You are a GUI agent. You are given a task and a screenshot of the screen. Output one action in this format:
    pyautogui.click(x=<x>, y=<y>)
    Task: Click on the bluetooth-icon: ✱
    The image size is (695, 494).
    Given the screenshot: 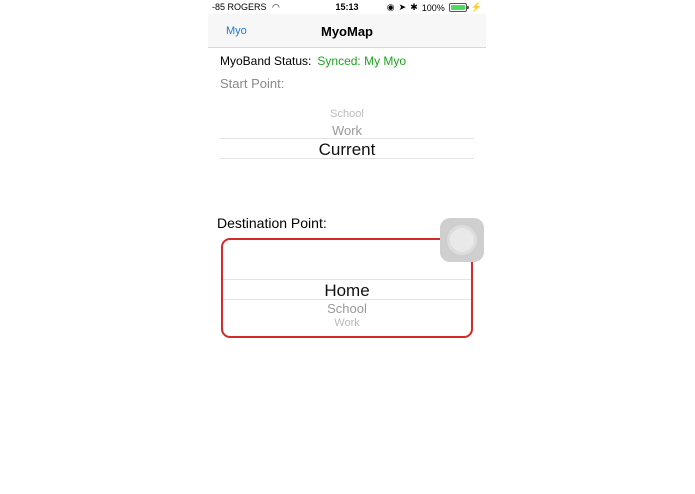 What is the action you would take?
    pyautogui.click(x=414, y=7)
    